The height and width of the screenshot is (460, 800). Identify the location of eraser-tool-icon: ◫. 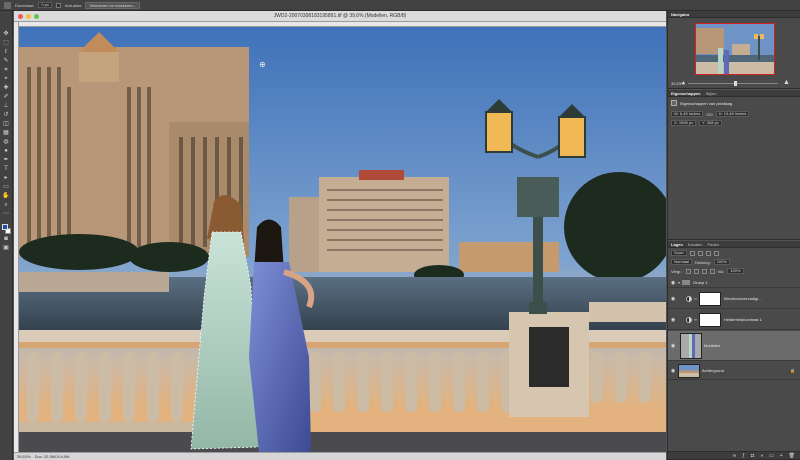
(6, 124).